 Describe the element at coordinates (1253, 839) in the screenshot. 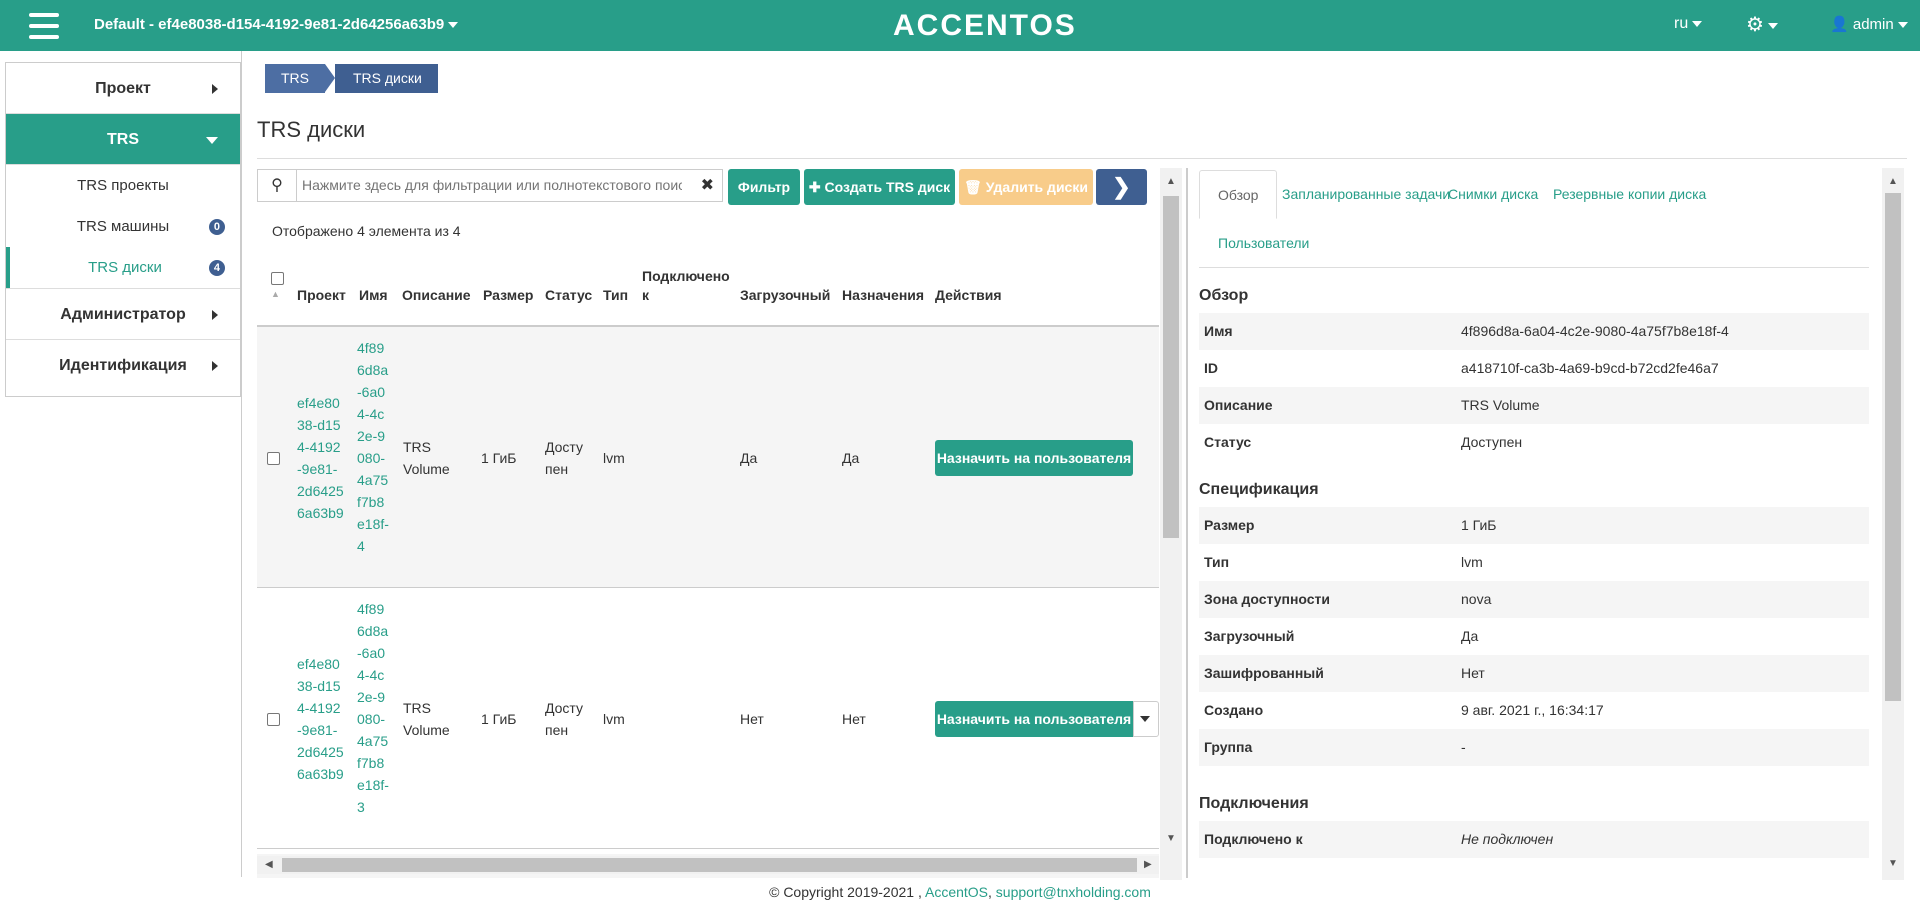

I see `detail-label: Подключено к` at that location.